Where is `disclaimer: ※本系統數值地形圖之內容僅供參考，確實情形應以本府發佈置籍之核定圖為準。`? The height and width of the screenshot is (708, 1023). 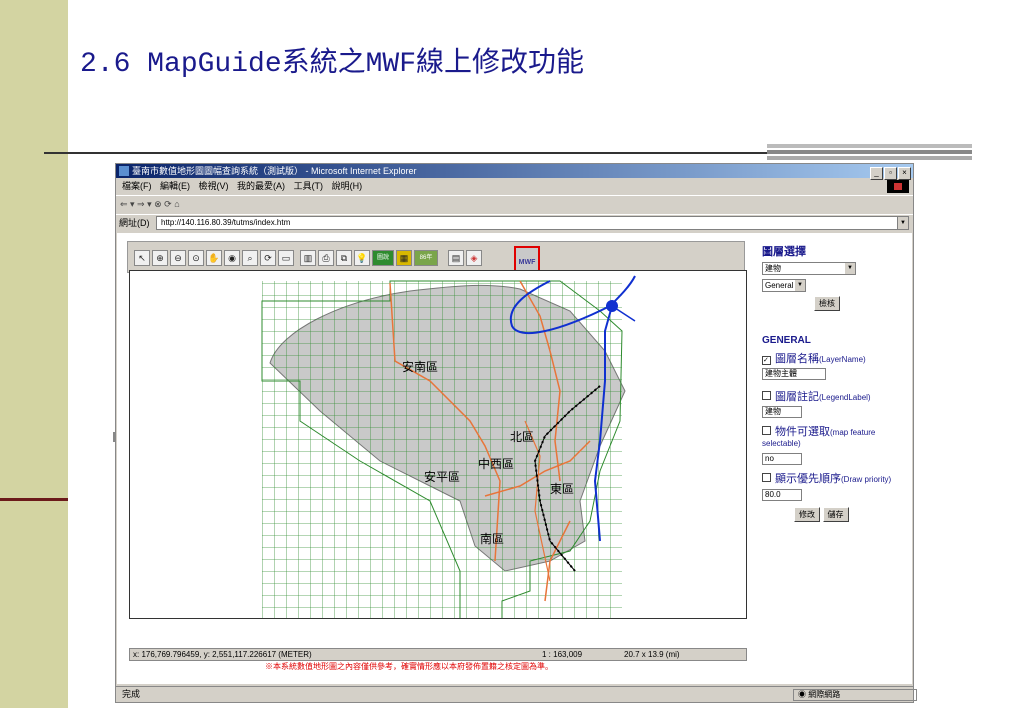
disclaimer: ※本系統數值地形圖之內容僅供參考，確實情形應以本府發佈置籍之核定圖為準。 is located at coordinates (409, 666).